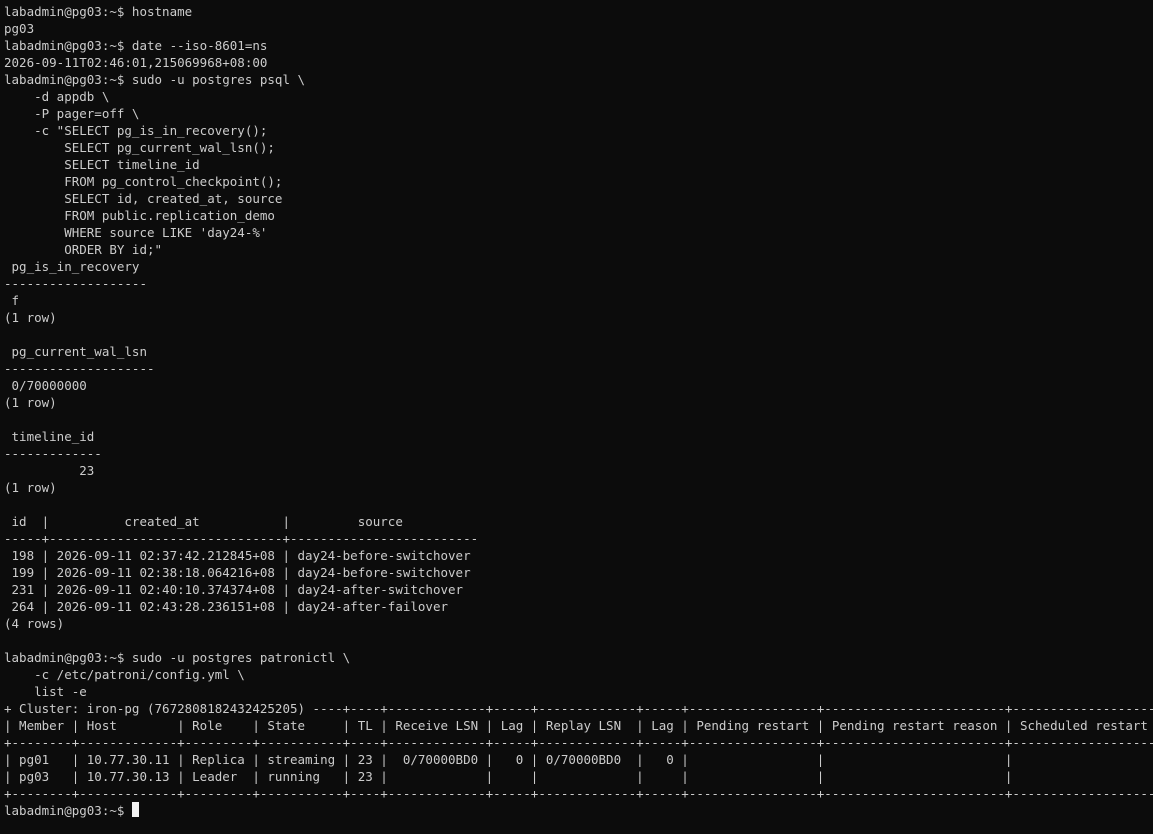 This screenshot has height=834, width=1153. I want to click on terminal-line: pg_is_in_recovery, so click(72, 266).